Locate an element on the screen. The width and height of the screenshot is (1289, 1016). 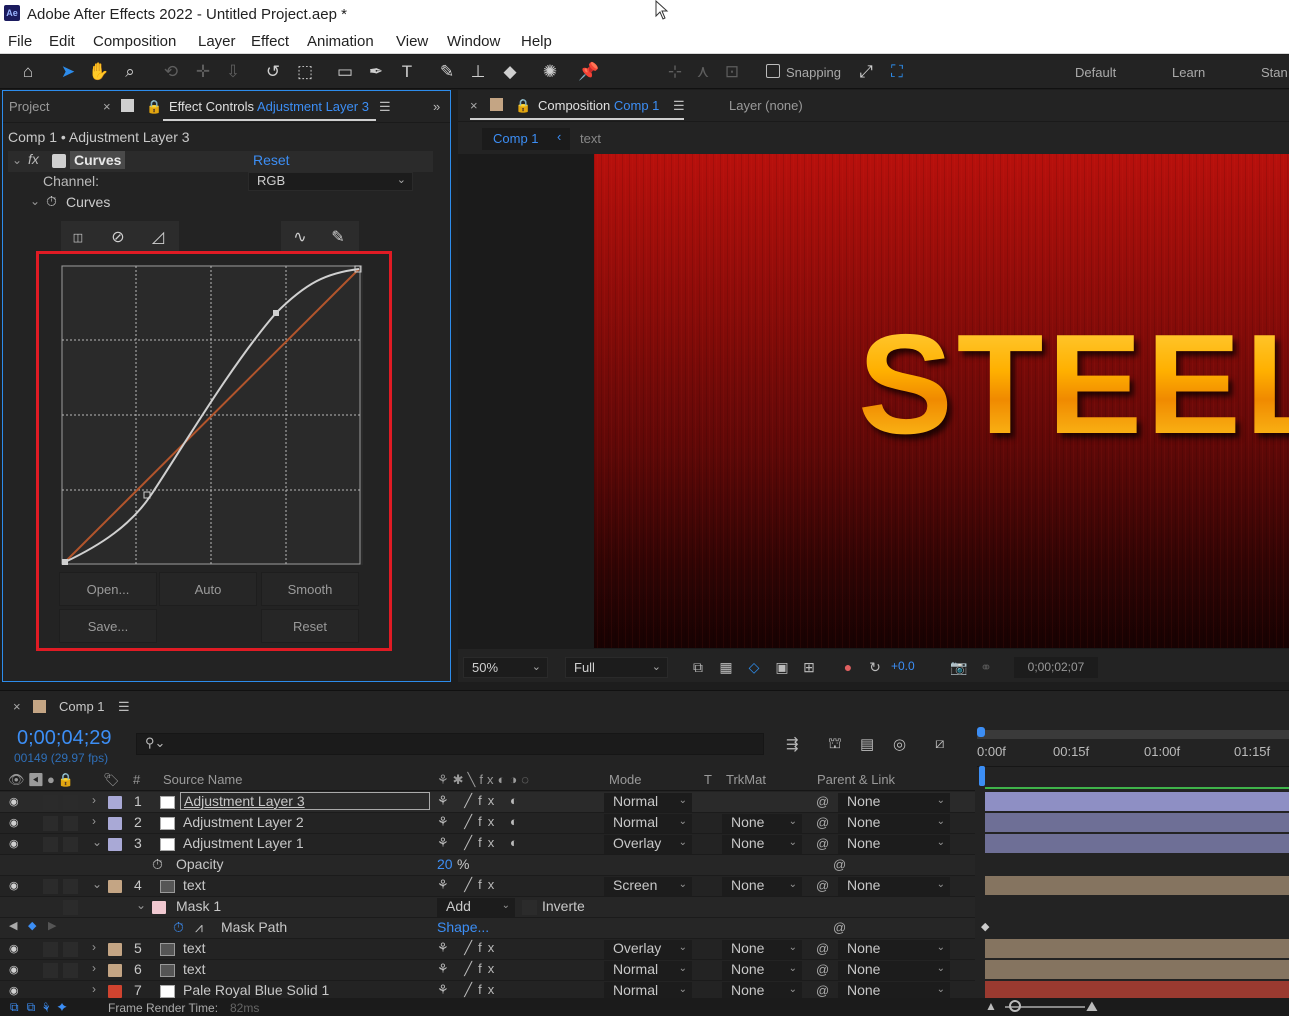
zoom-out-icon: ▲ is located at coordinates (991, 1006).